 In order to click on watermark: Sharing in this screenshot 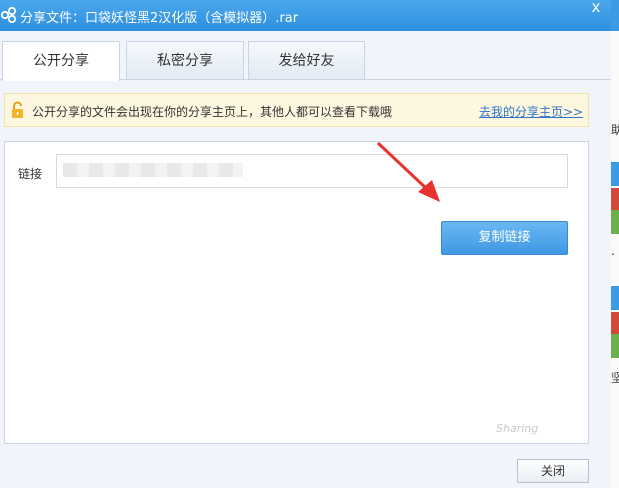, I will do `click(517, 428)`.